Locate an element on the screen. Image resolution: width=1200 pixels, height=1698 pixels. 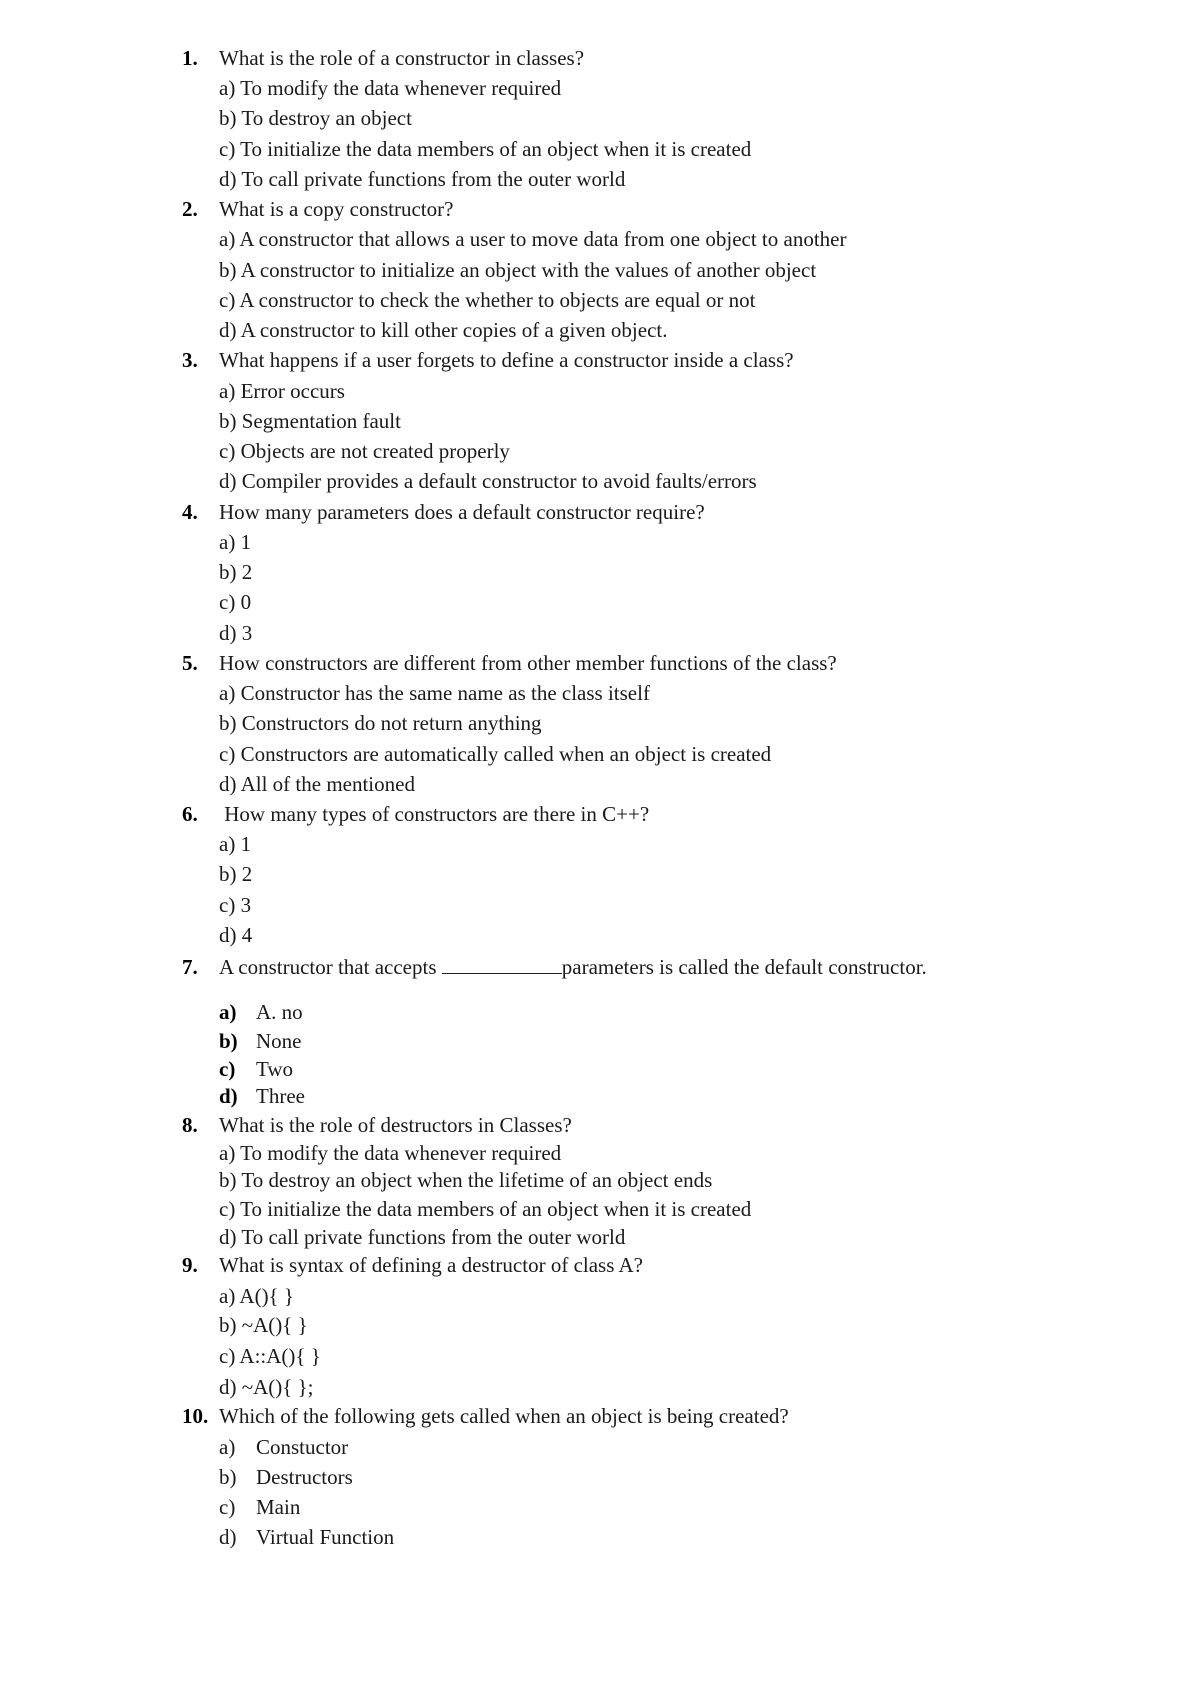
option-text: Three is located at coordinates (280, 1096).